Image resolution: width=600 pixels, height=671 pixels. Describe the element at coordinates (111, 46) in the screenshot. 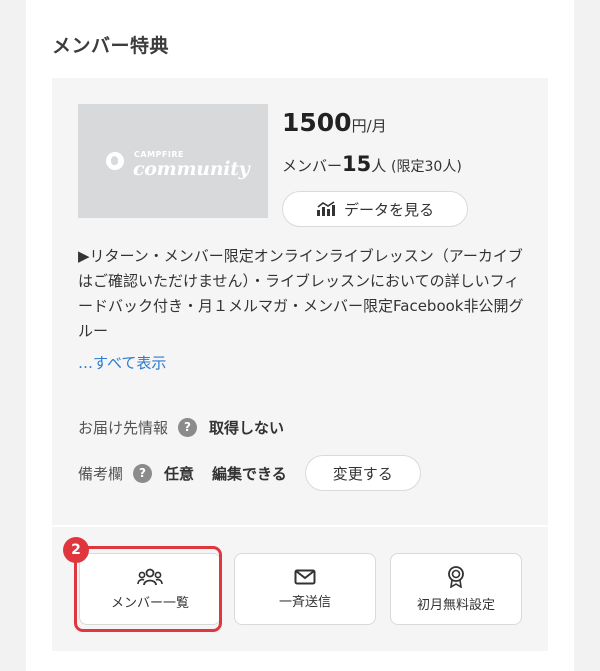

I see `section-title: メンバー特典` at that location.